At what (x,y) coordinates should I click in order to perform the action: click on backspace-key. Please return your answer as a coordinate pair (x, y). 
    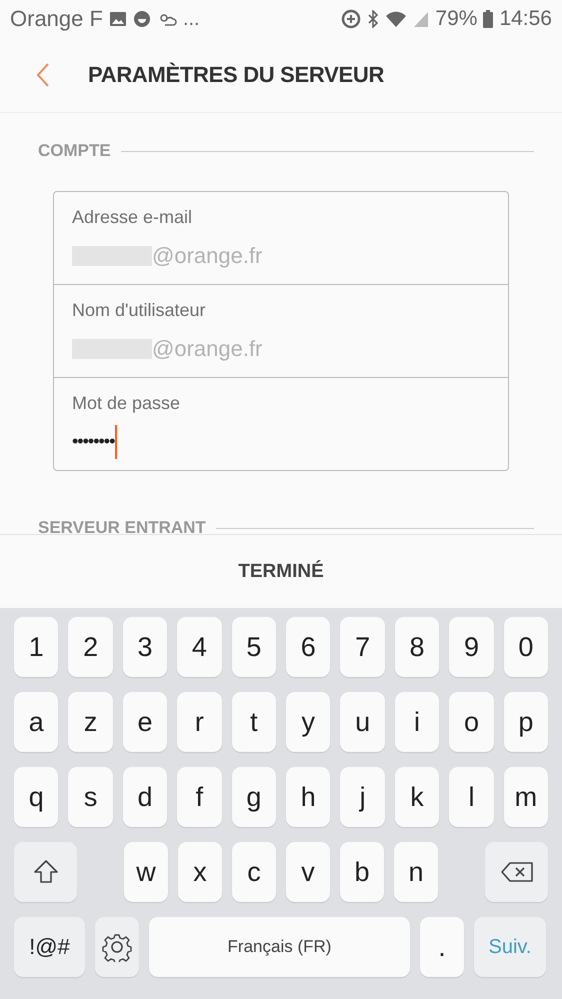
    Looking at the image, I should click on (516, 872).